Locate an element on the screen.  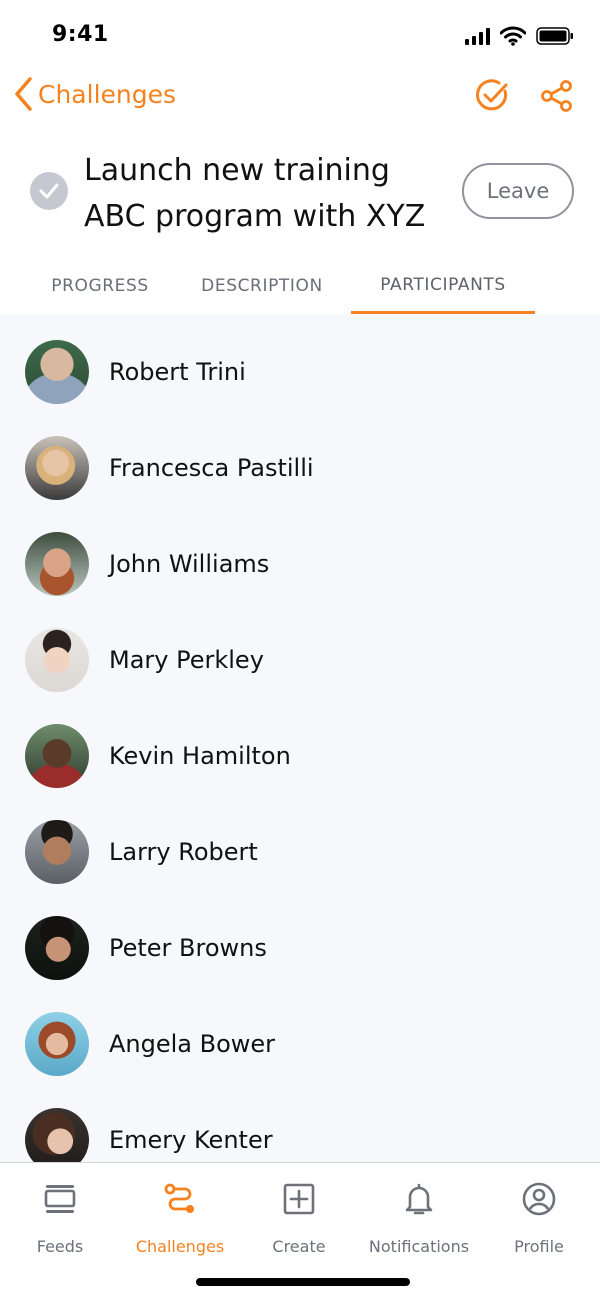
tab-bar: PROGRESS DESCRIPTION PARTICIPANTS is located at coordinates (300, 286).